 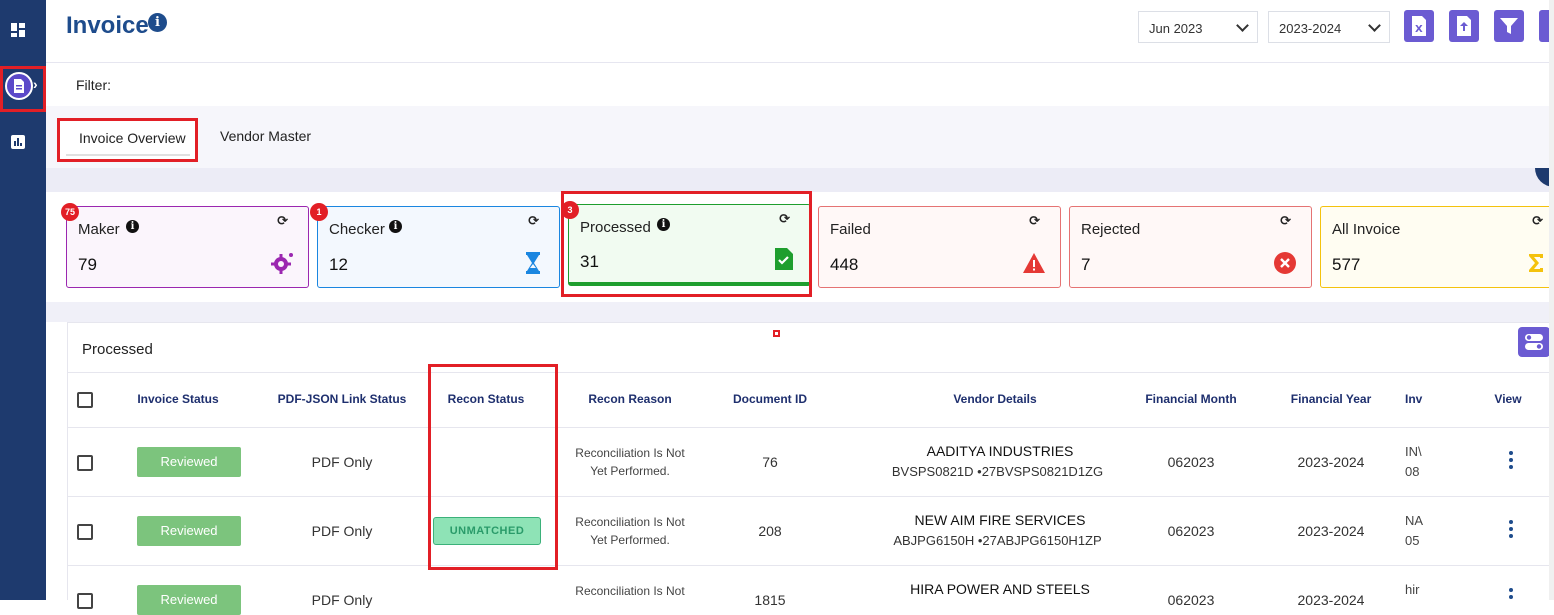 I want to click on vendor-name: HIRA POWER AND STEELS, so click(x=1000, y=589).